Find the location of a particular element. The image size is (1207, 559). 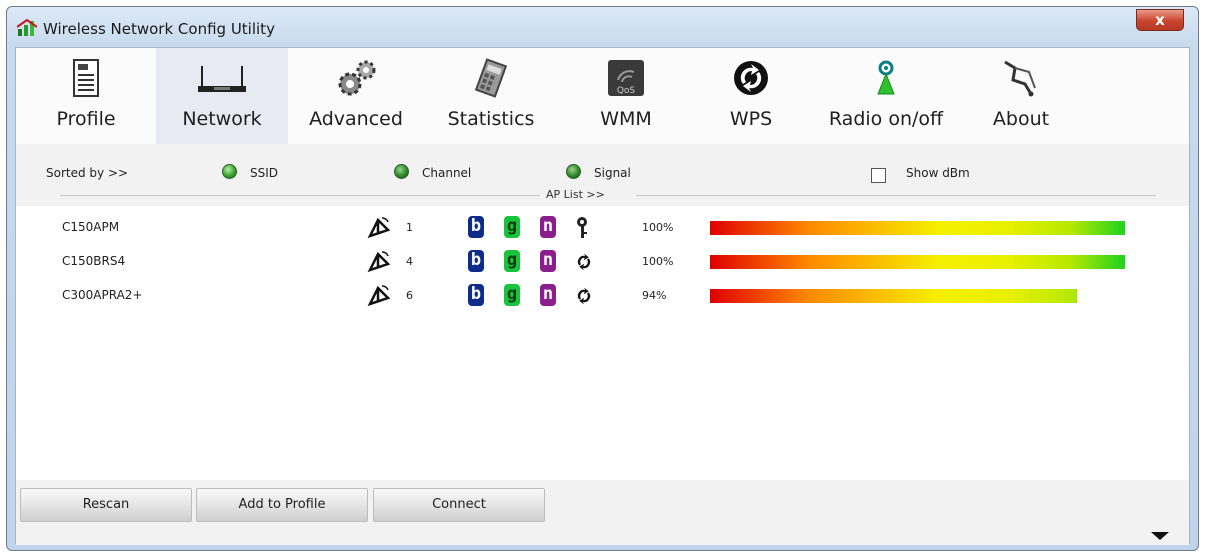

ap-row-c300apra2: C300APRA2+ 6 b g n 94% is located at coordinates (602, 295).